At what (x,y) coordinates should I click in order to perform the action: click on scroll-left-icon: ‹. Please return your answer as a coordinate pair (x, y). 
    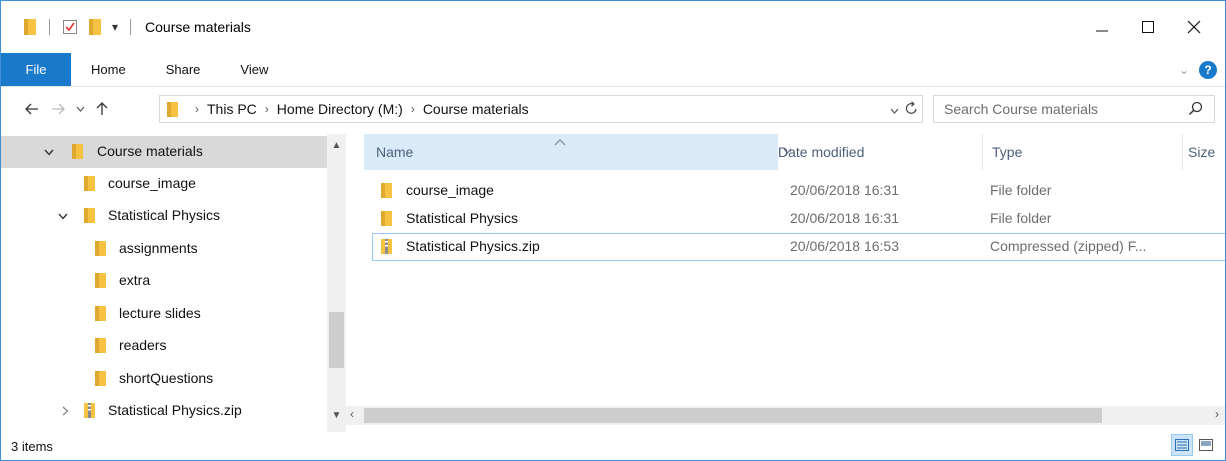
    Looking at the image, I should click on (352, 414).